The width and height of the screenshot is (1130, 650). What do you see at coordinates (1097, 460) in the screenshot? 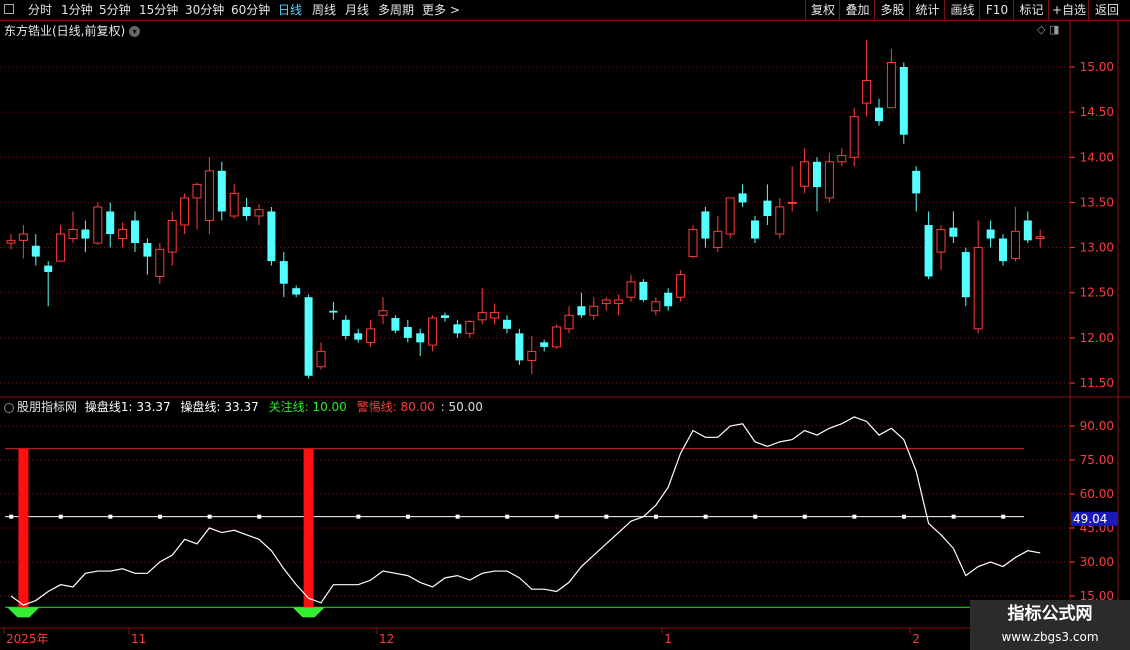
I see `indicator-tick-label: 75.00` at bounding box center [1097, 460].